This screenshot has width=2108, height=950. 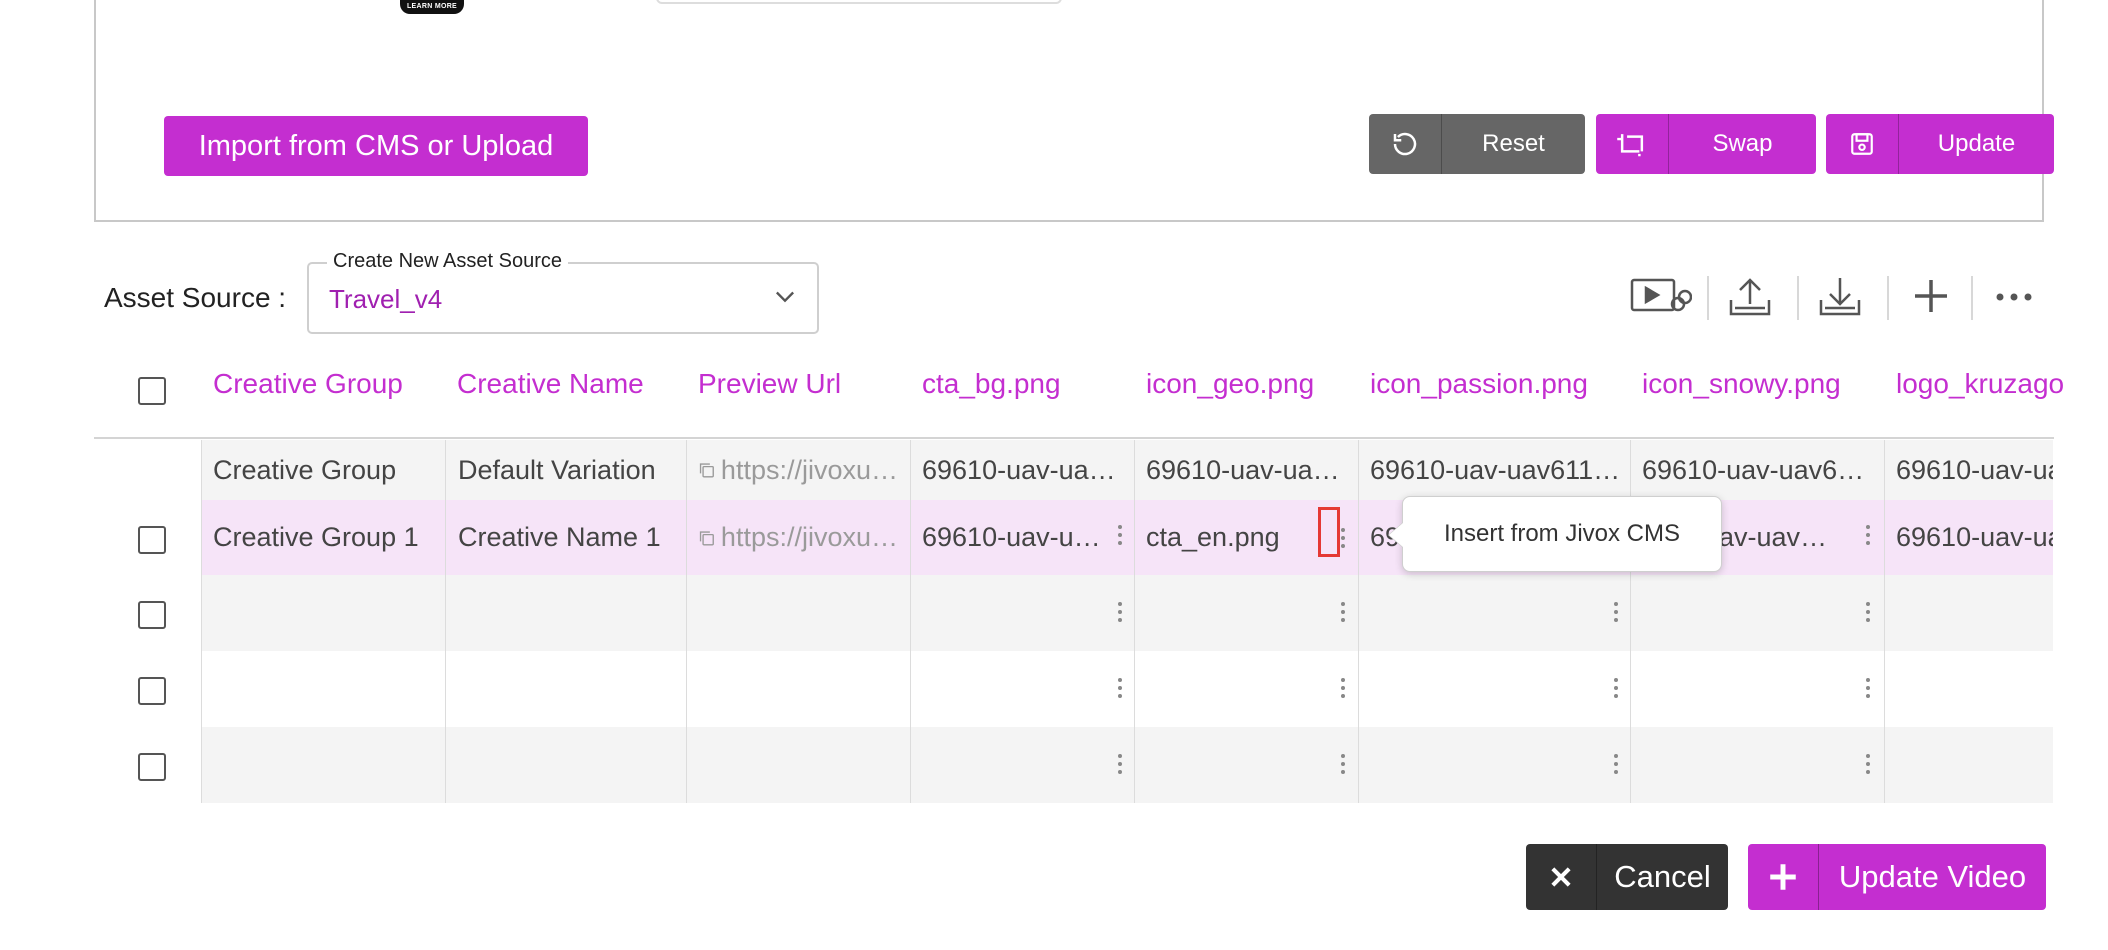 I want to click on video-link-icon, so click(x=1661, y=299).